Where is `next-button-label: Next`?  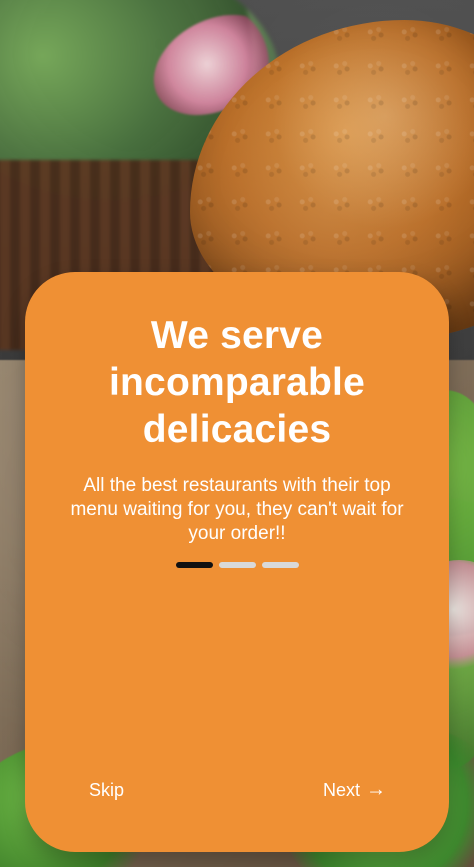 next-button-label: Next is located at coordinates (341, 790).